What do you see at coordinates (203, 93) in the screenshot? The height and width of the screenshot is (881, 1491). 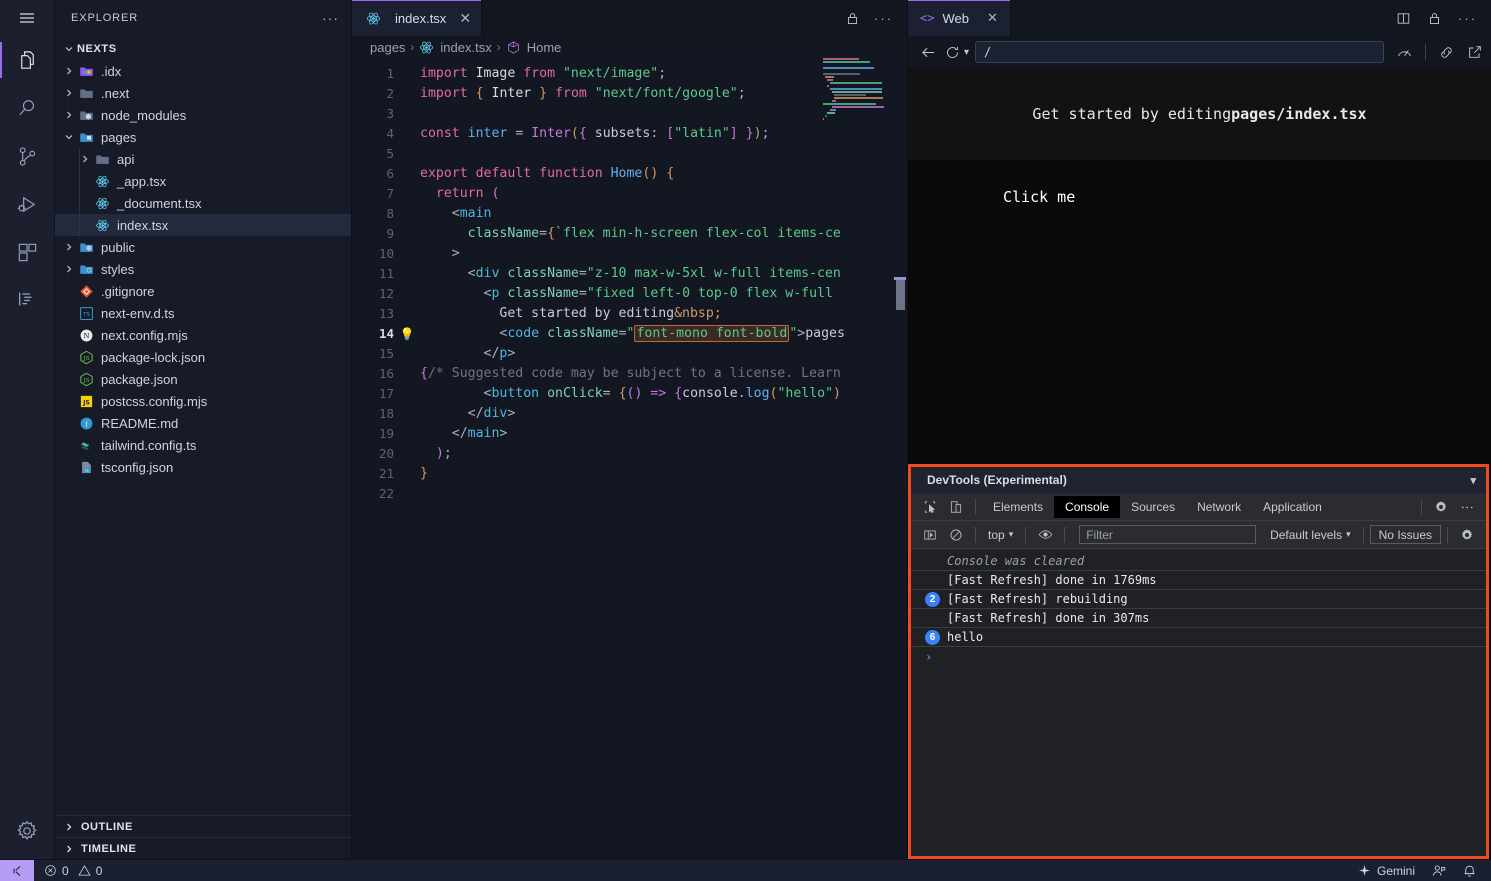 I see `tree-item-next: .next` at bounding box center [203, 93].